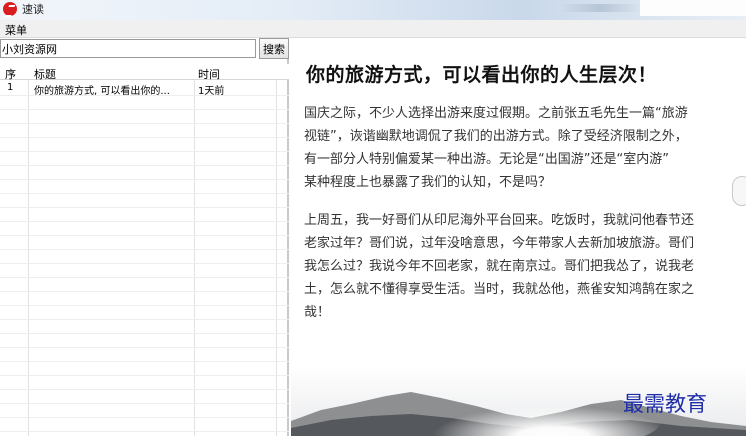 Image resolution: width=746 pixels, height=436 pixels. What do you see at coordinates (10, 74) in the screenshot?
I see `column-header-index: 序` at bounding box center [10, 74].